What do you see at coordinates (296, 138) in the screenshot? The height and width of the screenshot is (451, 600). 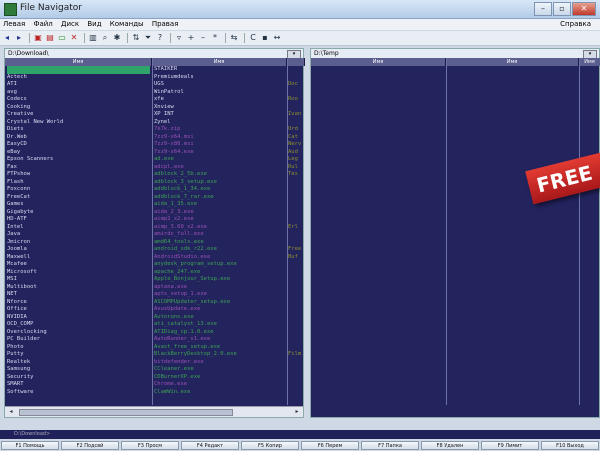 I see `list-item: Cat` at bounding box center [296, 138].